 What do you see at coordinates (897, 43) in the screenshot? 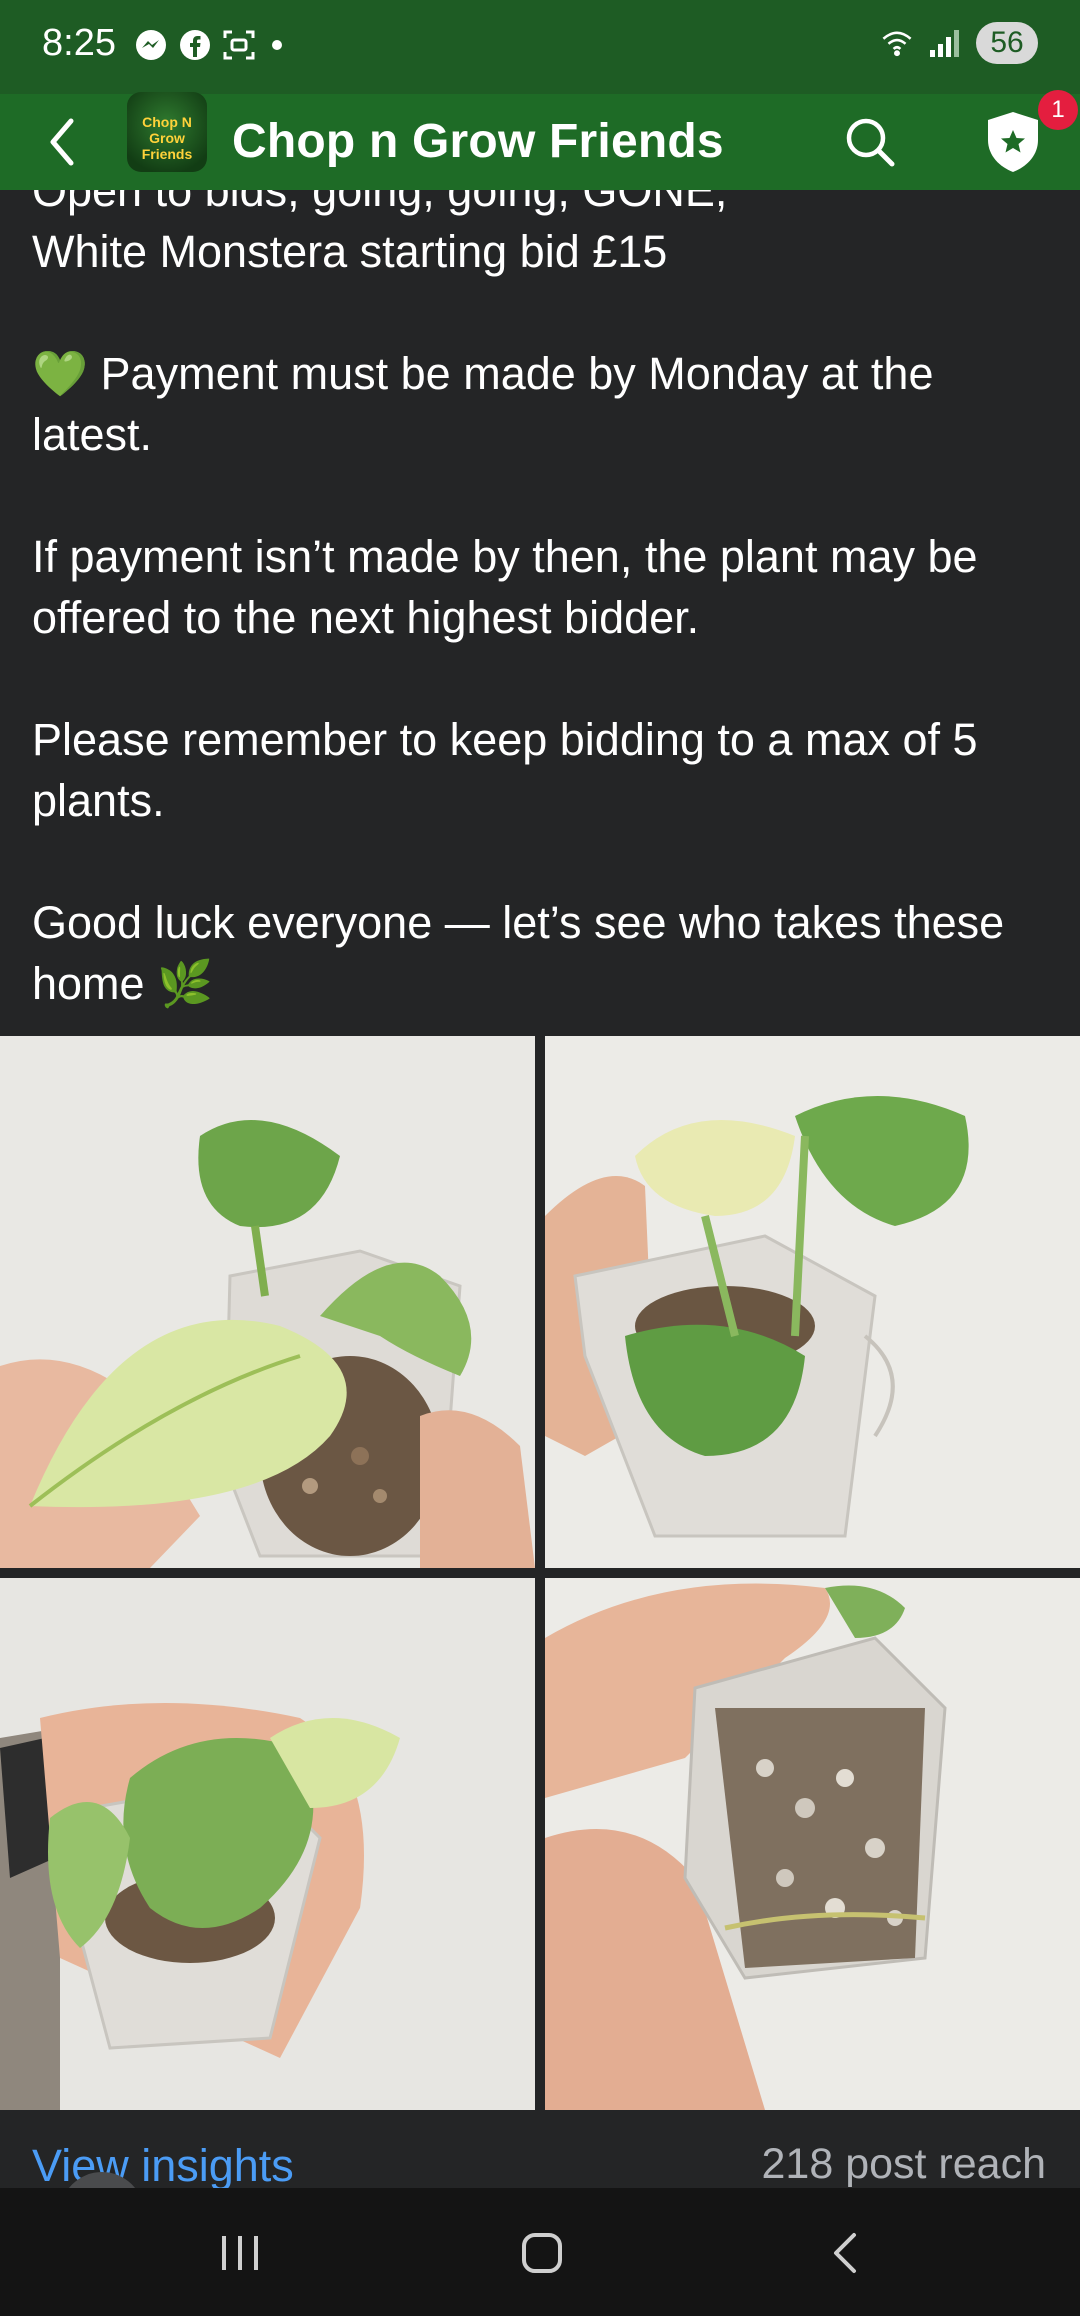
I see `wifi-icon` at bounding box center [897, 43].